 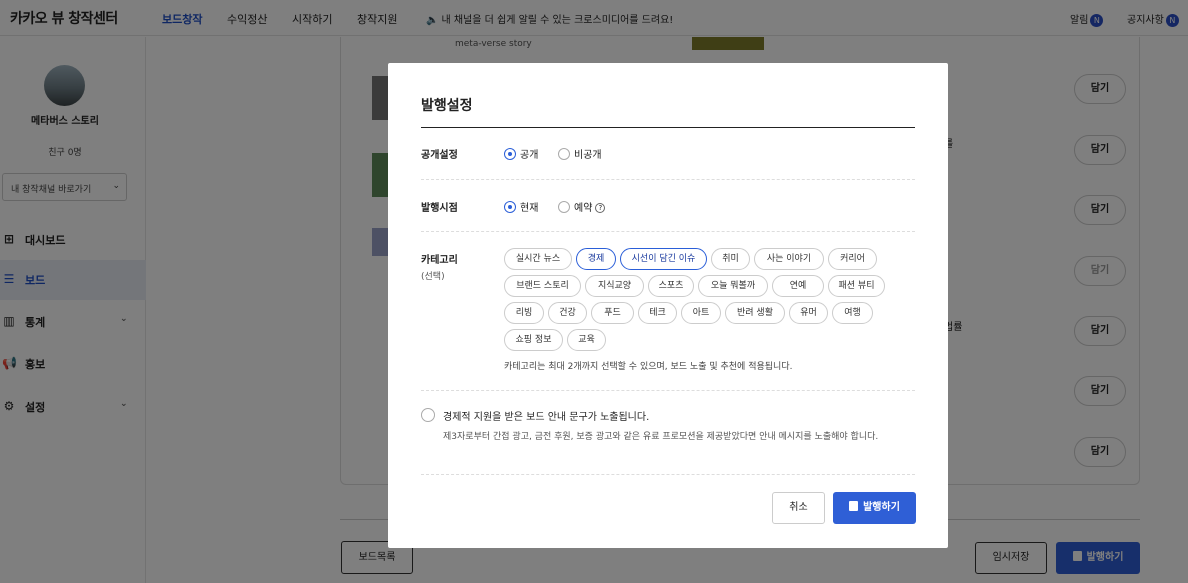 What do you see at coordinates (671, 286) in the screenshot?
I see `category-chip: 스포츠` at bounding box center [671, 286].